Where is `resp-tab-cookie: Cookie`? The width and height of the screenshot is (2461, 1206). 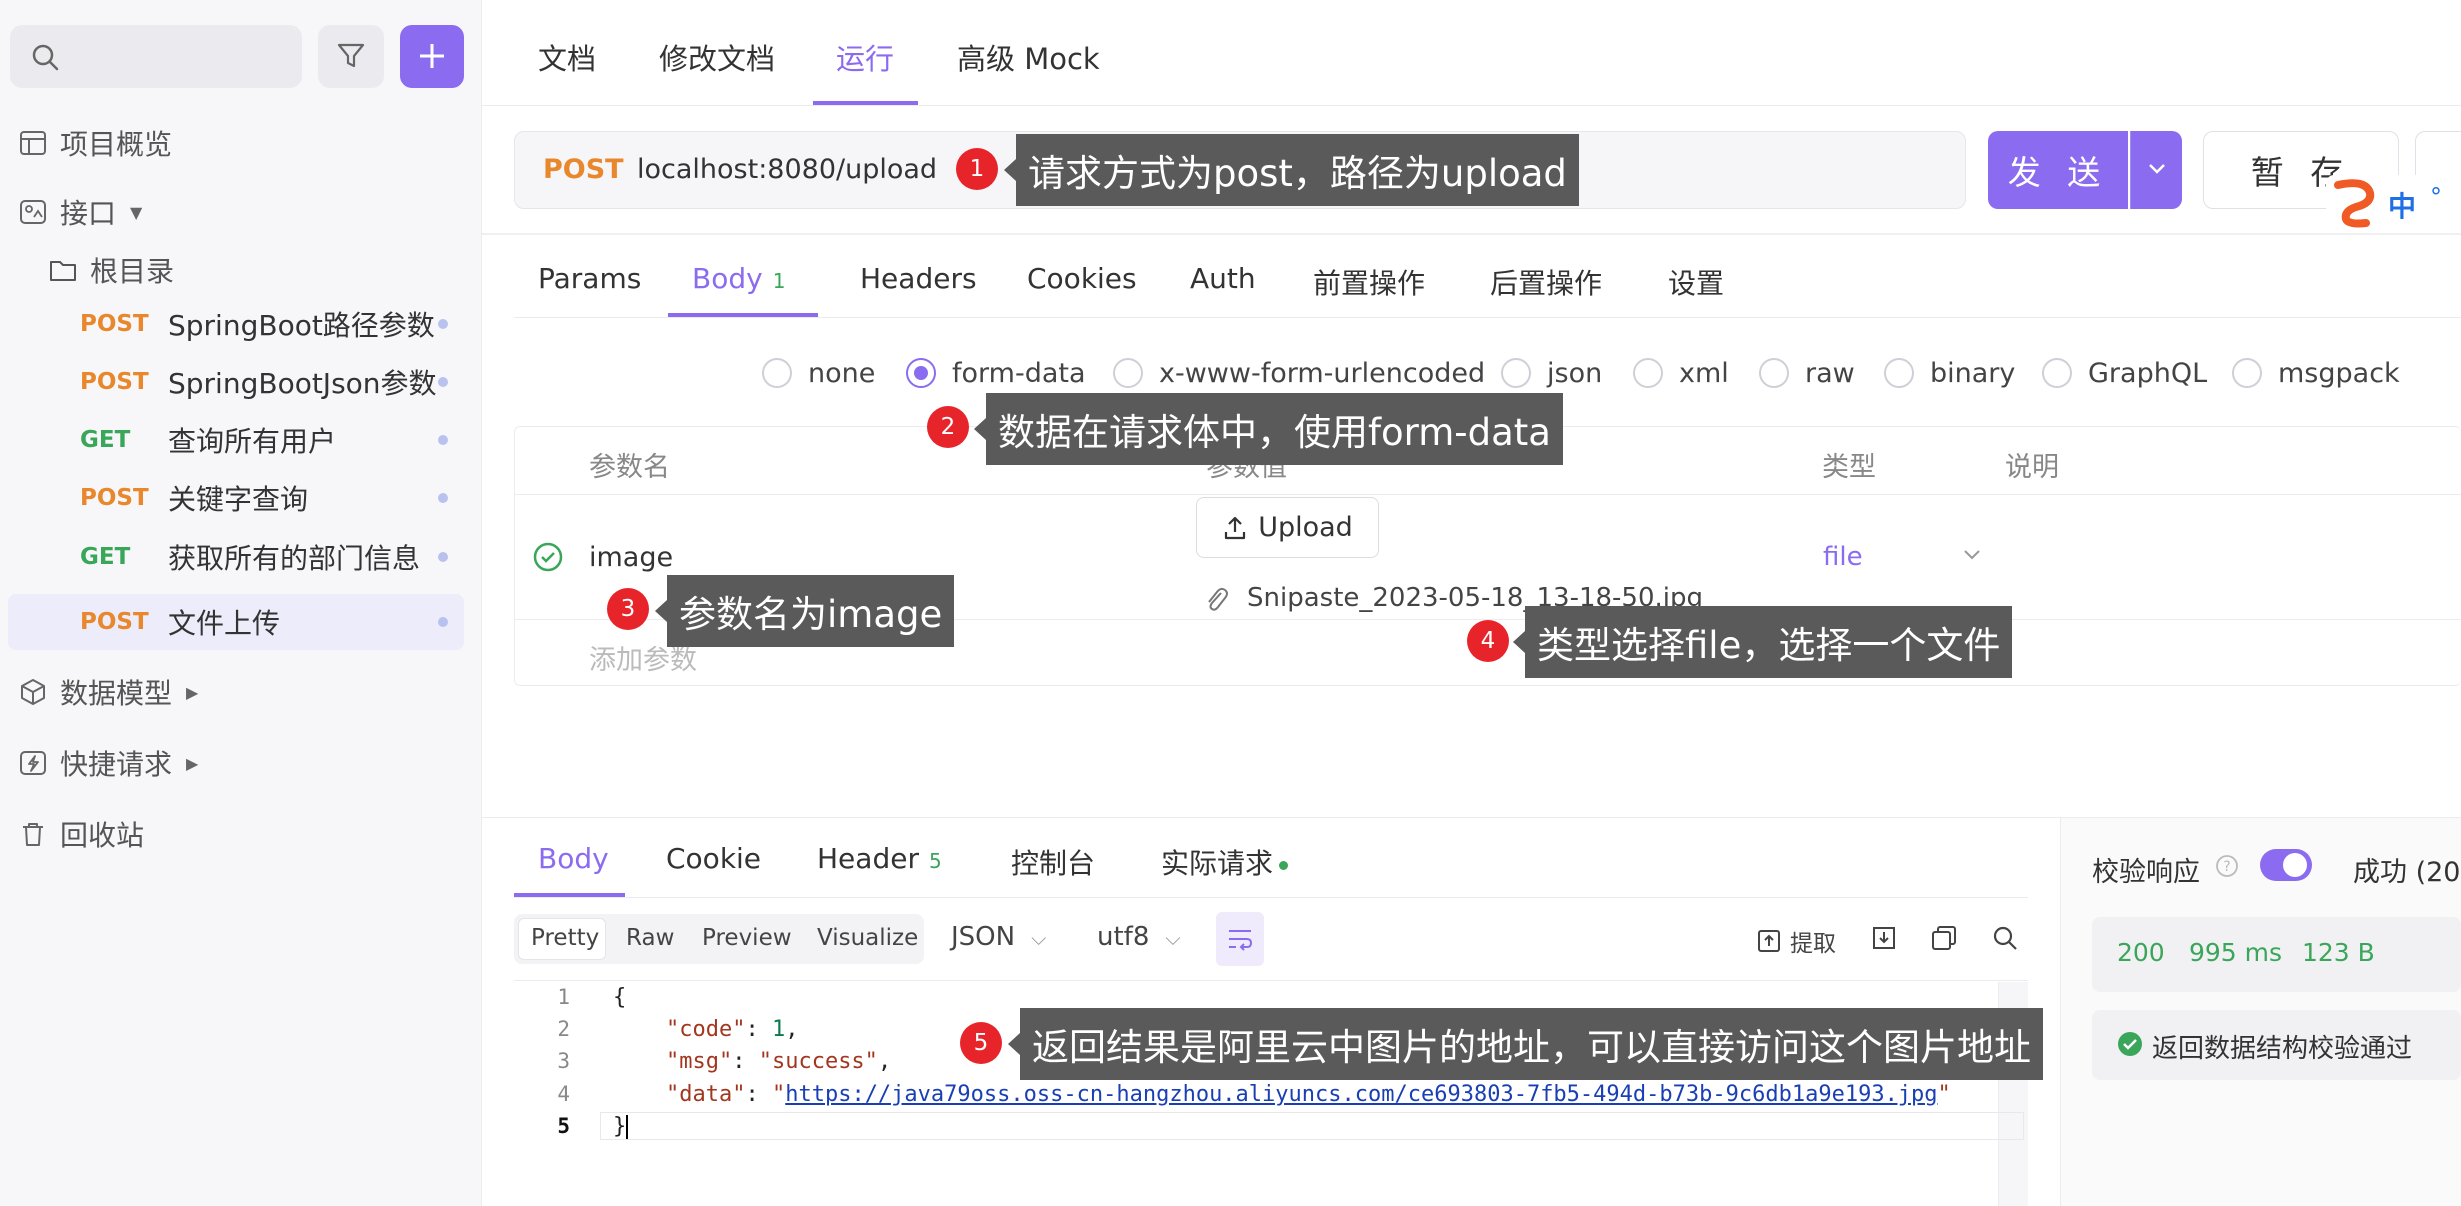 resp-tab-cookie: Cookie is located at coordinates (713, 858).